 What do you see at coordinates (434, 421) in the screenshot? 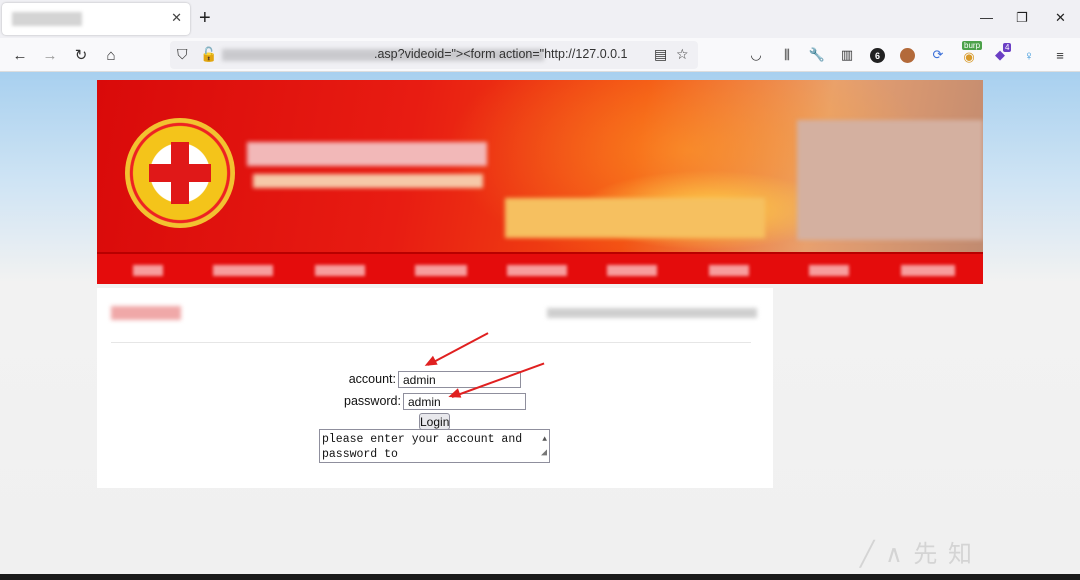
I see `login-button: Login` at bounding box center [434, 421].